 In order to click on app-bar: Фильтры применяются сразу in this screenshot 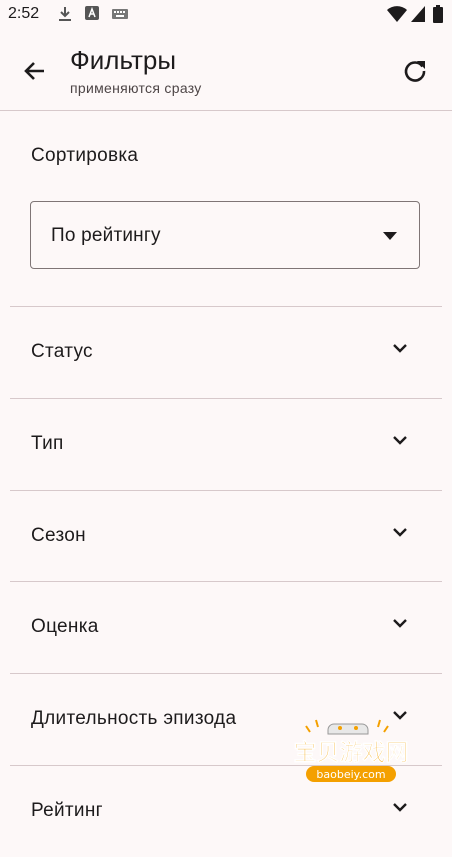, I will do `click(226, 71)`.